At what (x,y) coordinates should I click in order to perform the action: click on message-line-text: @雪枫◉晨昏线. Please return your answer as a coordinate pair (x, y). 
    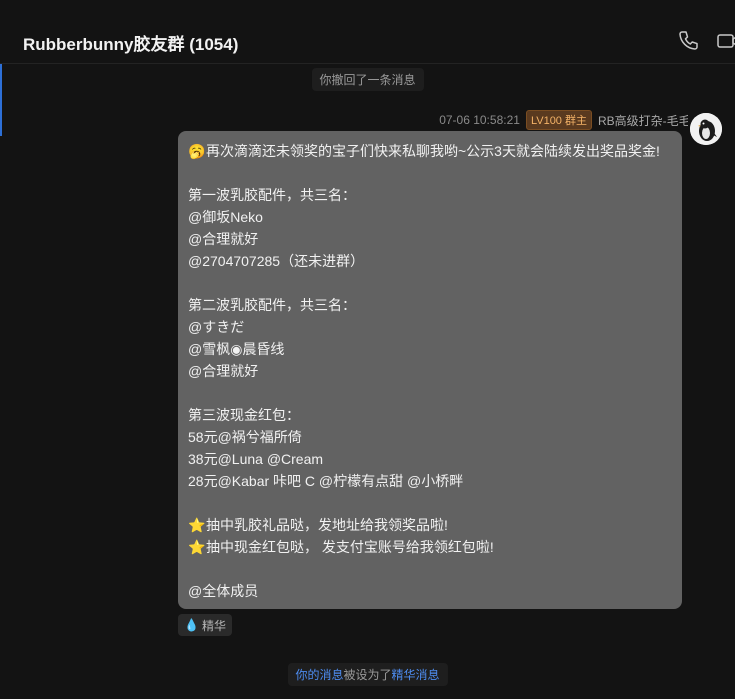
    Looking at the image, I should click on (236, 349).